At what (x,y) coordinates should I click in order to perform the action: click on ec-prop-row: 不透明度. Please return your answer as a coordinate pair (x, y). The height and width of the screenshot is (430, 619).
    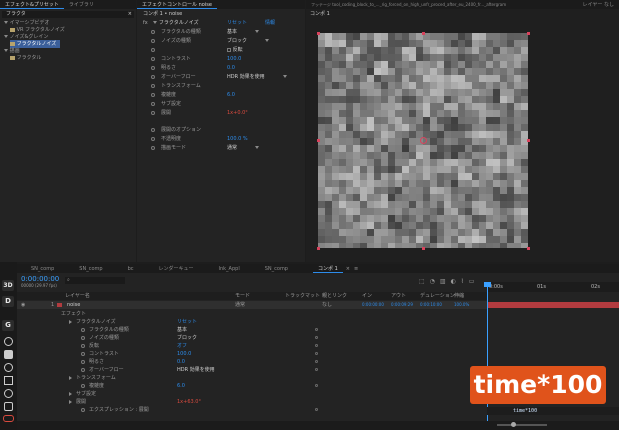
    Looking at the image, I should click on (166, 139).